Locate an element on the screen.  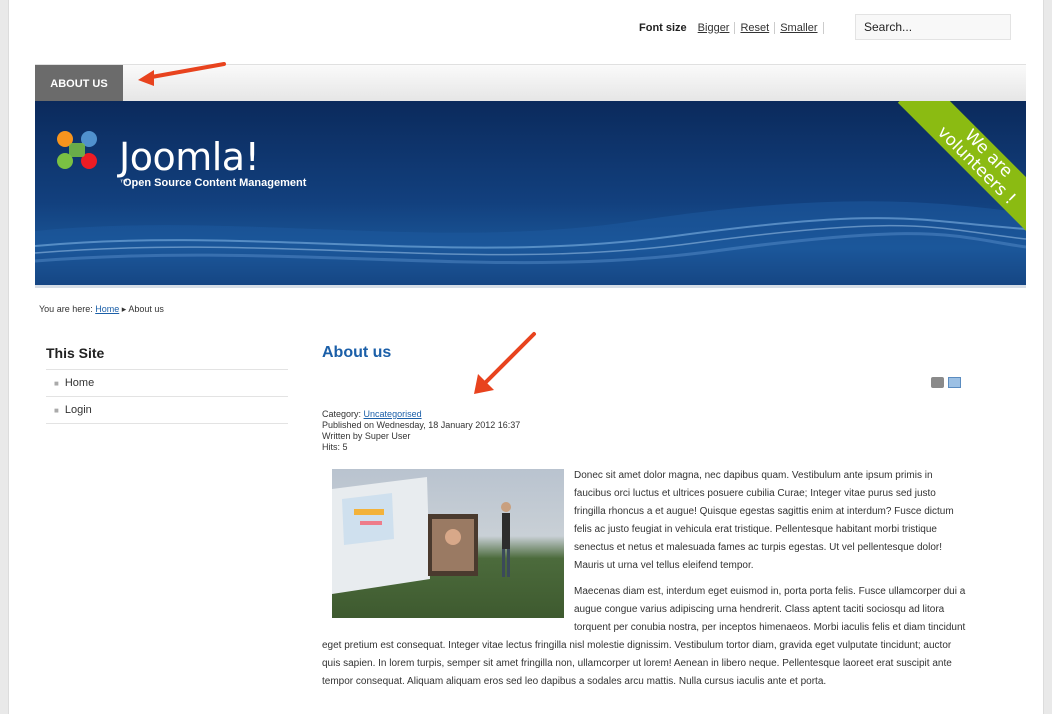
breadcrumb: You are here: Home ▸ About us is located at coordinates (101, 309).